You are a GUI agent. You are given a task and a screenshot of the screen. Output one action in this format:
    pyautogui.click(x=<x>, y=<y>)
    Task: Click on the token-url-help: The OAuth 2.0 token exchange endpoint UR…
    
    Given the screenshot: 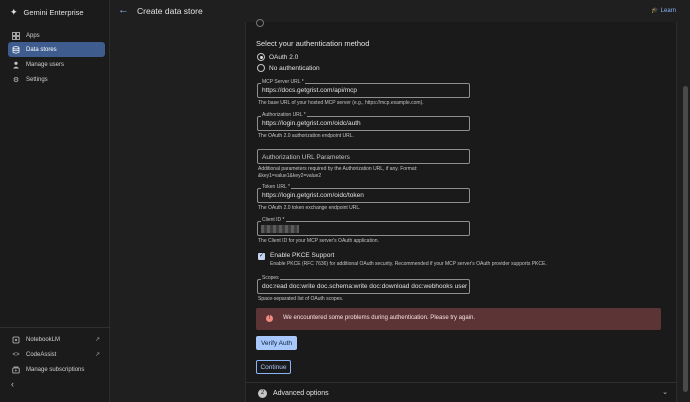 What is the action you would take?
    pyautogui.click(x=309, y=208)
    